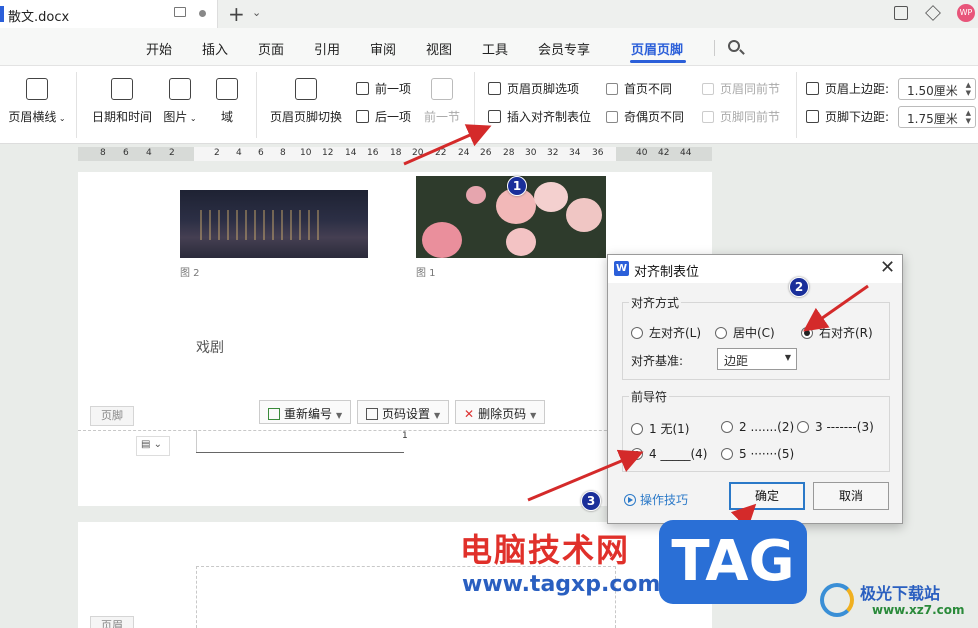 The image size is (978, 628). Describe the element at coordinates (900, 593) in the screenshot. I see `watermark-brand: 极光下载站` at that location.